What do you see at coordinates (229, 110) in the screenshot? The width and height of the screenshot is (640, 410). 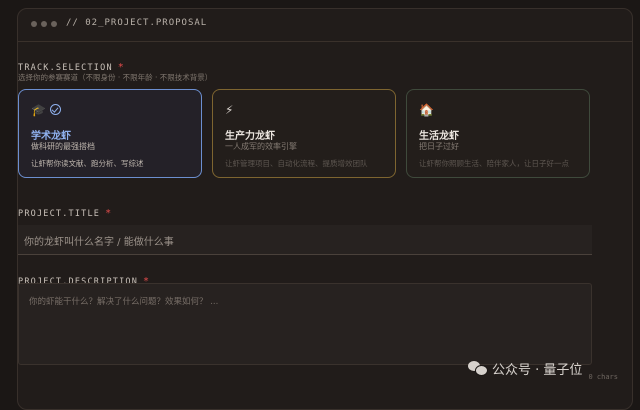 I see `lightning-icon: ⚡` at bounding box center [229, 110].